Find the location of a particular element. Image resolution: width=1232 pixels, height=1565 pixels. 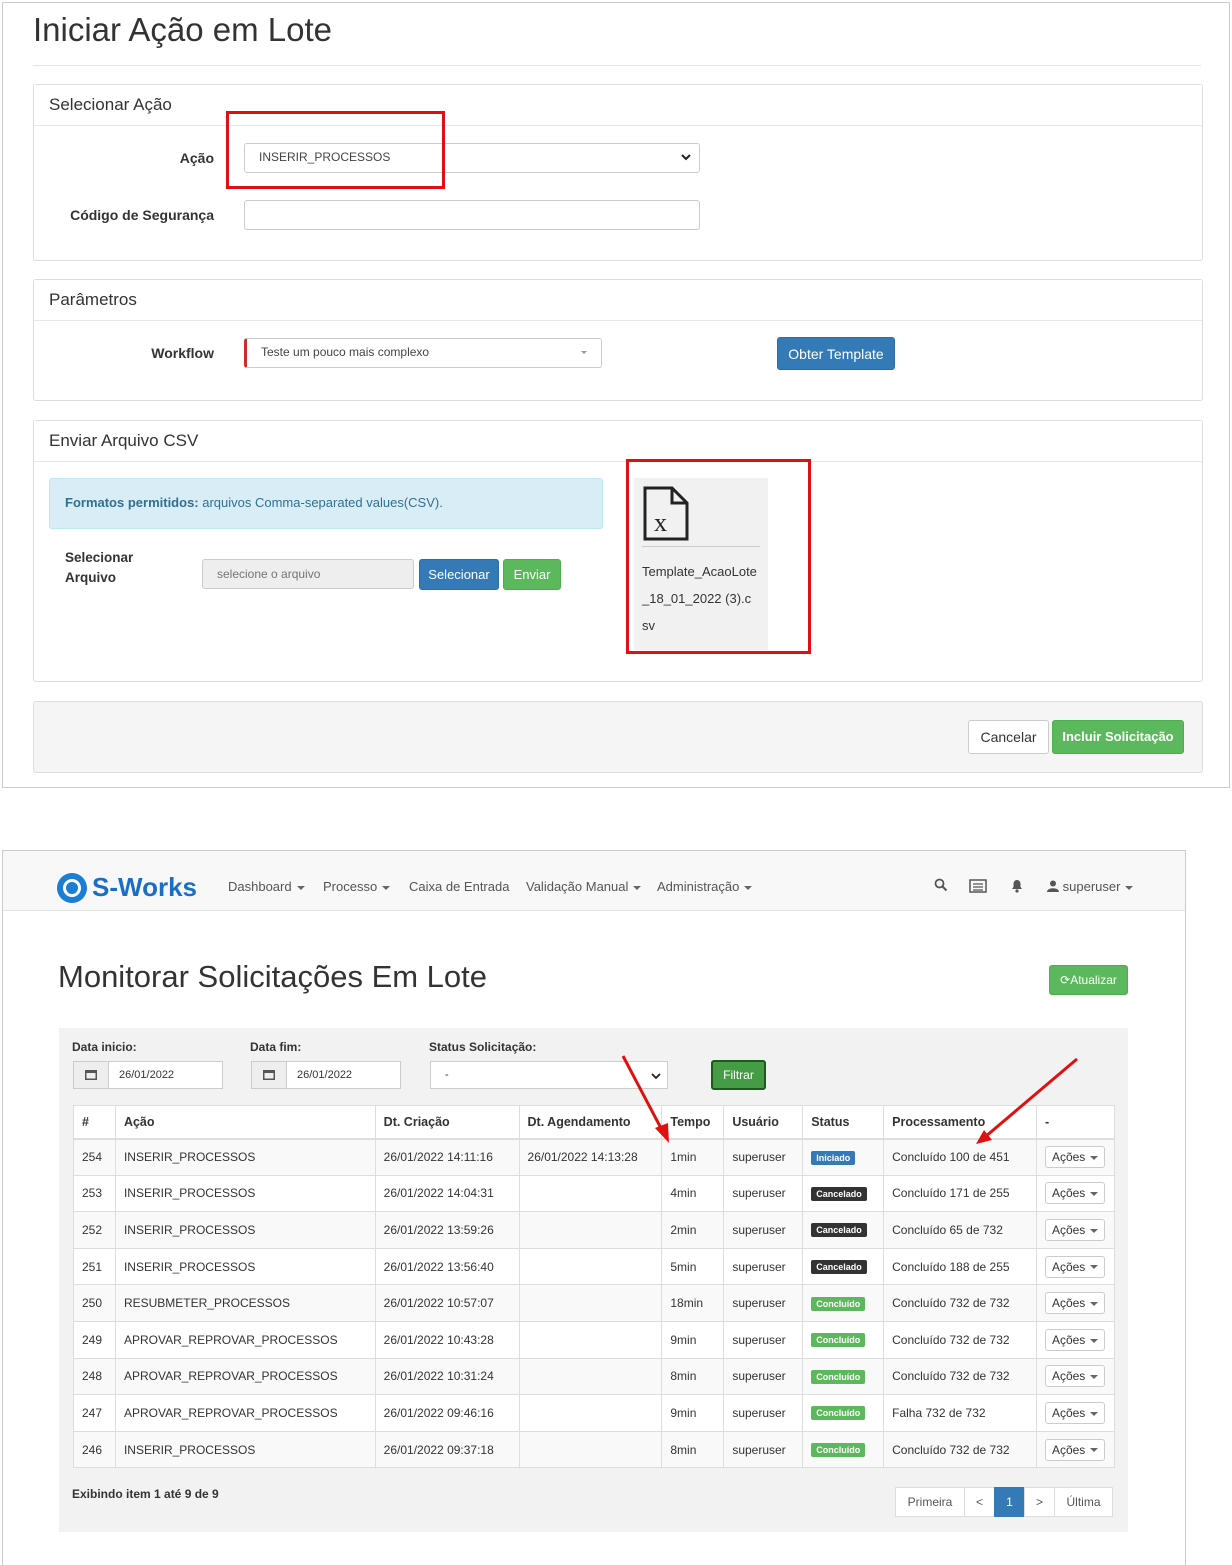

cell-tempo: 1min is located at coordinates (693, 1157).